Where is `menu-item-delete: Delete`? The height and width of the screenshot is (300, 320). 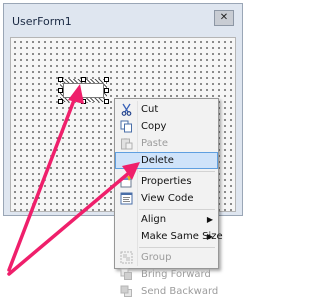 menu-item-delete: Delete is located at coordinates (166, 160).